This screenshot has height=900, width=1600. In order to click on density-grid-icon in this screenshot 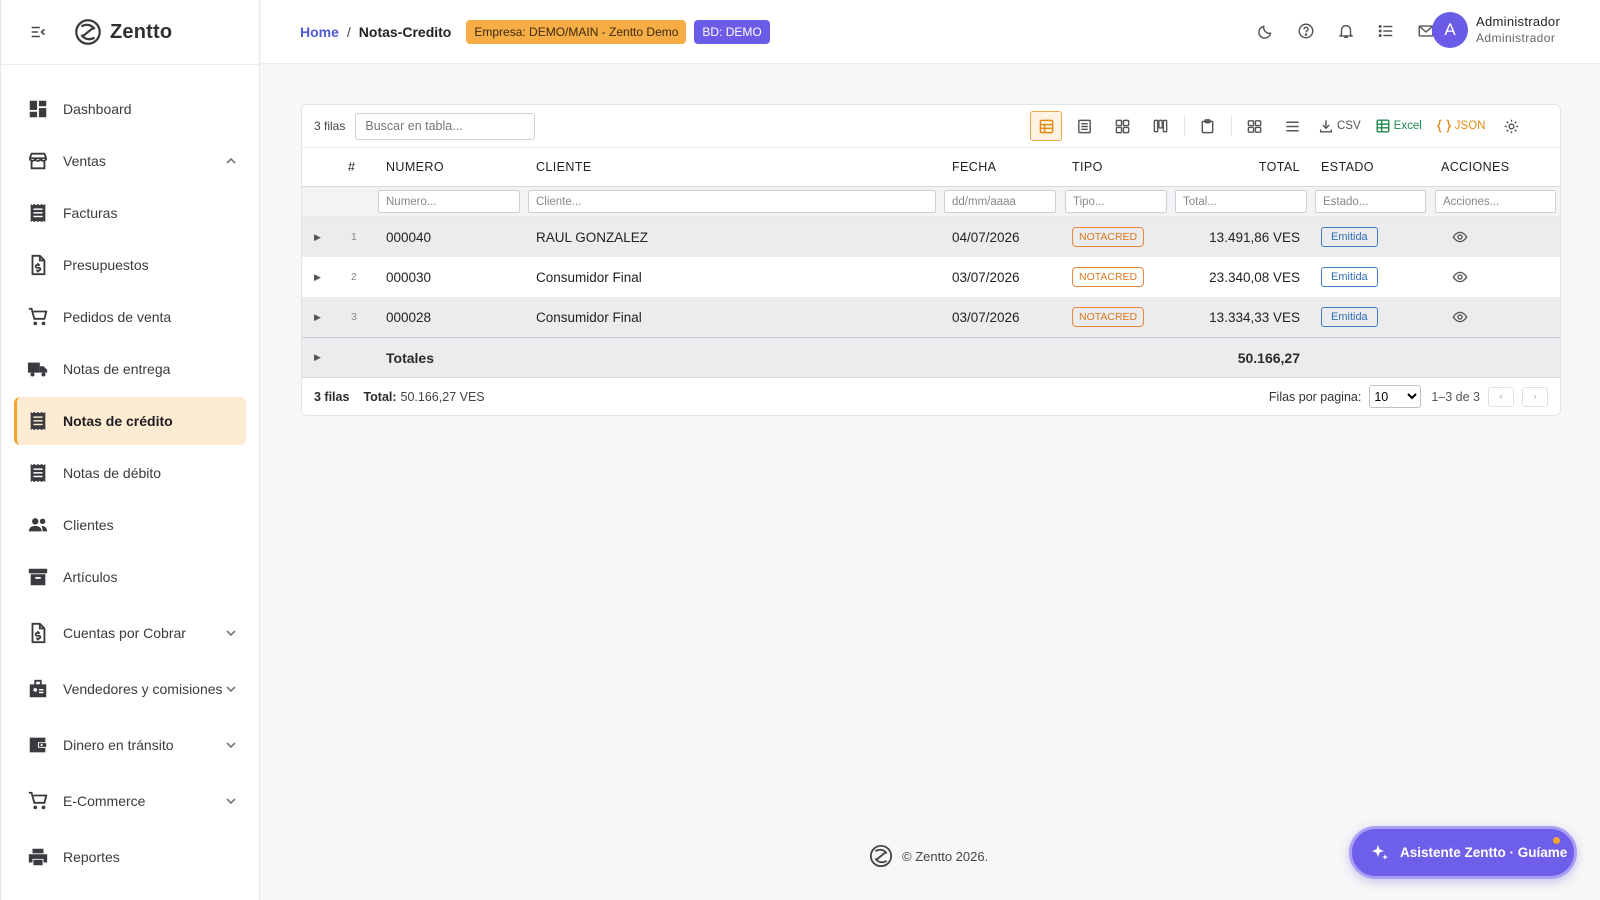, I will do `click(1254, 126)`.